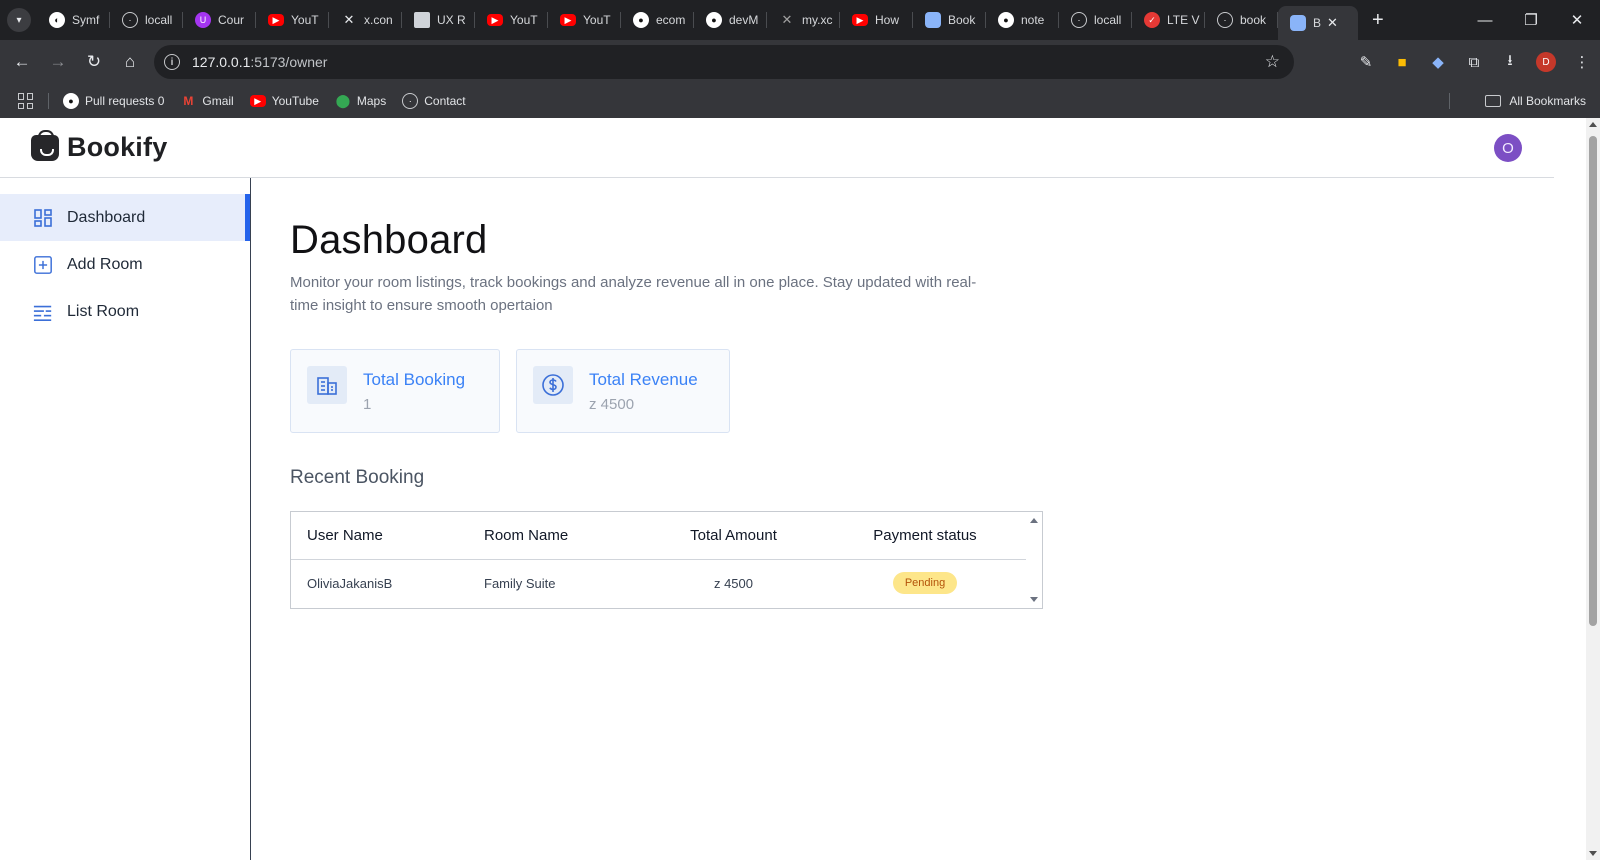 This screenshot has height=860, width=1600. Describe the element at coordinates (724, 62) in the screenshot. I see `address-bar: i 127.0.0.1:5173/owner ☆` at that location.